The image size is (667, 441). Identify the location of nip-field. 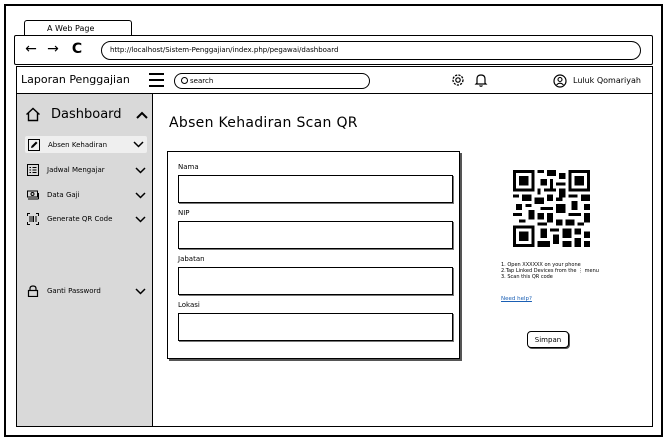
(315, 235).